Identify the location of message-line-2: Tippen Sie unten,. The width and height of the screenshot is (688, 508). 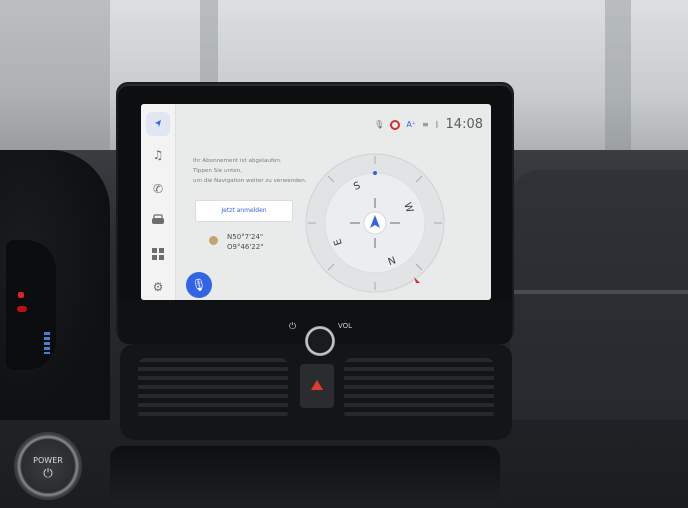
(218, 171).